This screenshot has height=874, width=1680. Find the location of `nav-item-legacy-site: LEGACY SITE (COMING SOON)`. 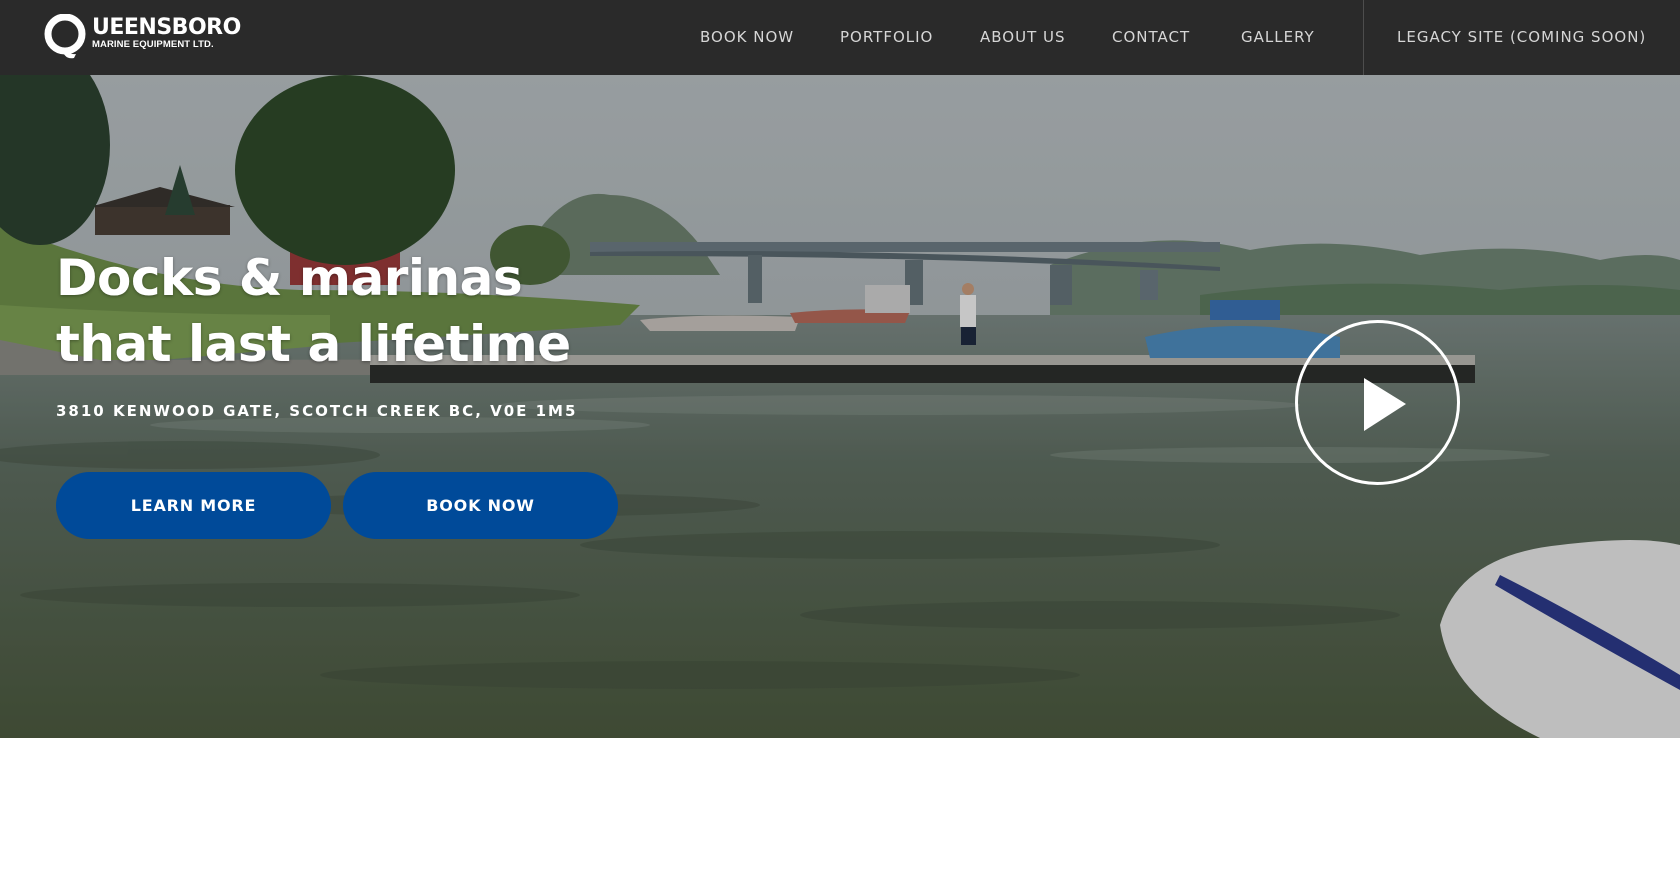

nav-item-legacy-site: LEGACY SITE (COMING SOON) is located at coordinates (1521, 37).